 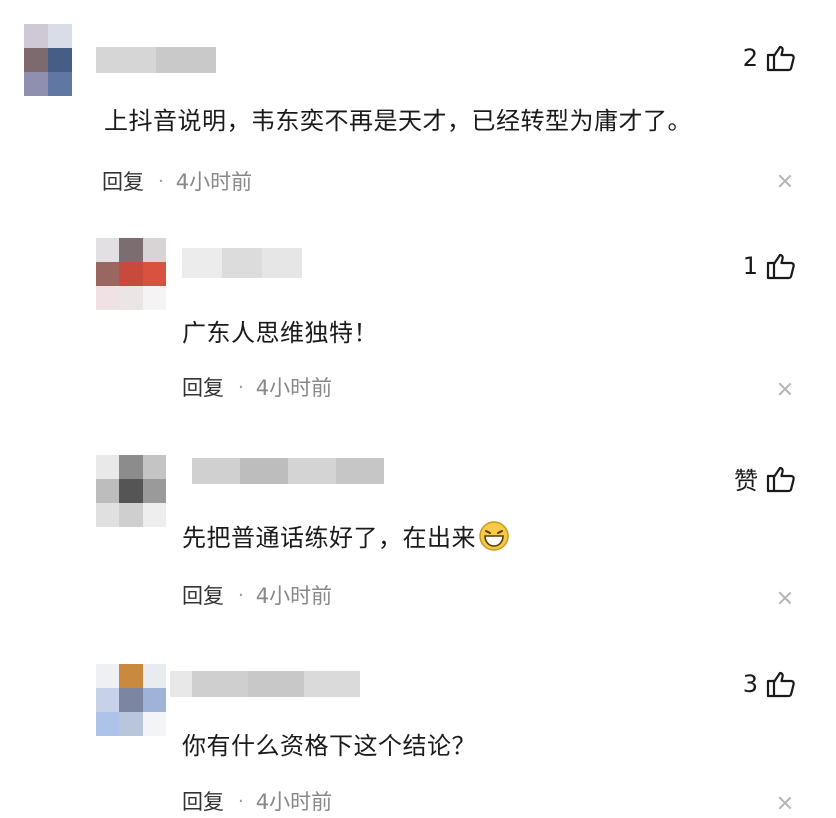 I want to click on comment-text-body: 先把普通话练好了，在出来, so click(x=329, y=538).